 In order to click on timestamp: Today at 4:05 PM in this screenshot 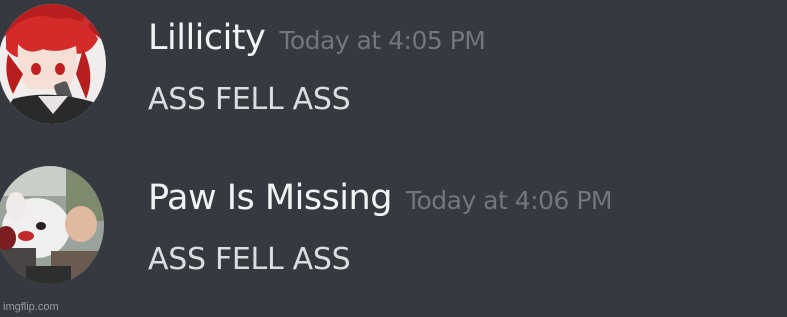, I will do `click(382, 40)`.